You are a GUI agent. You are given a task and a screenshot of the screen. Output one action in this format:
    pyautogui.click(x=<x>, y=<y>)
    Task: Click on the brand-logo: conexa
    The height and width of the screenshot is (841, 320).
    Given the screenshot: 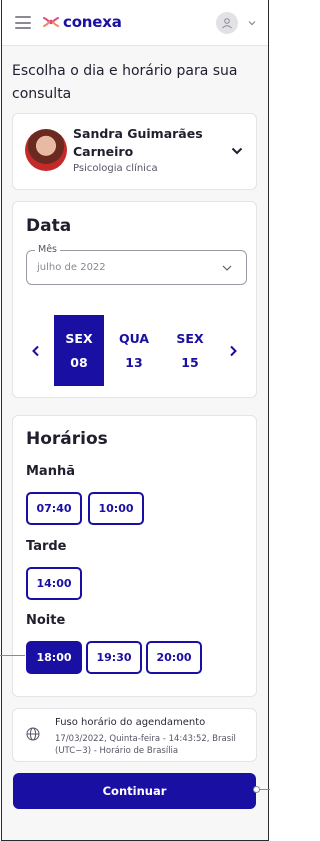 What is the action you would take?
    pyautogui.click(x=82, y=22)
    